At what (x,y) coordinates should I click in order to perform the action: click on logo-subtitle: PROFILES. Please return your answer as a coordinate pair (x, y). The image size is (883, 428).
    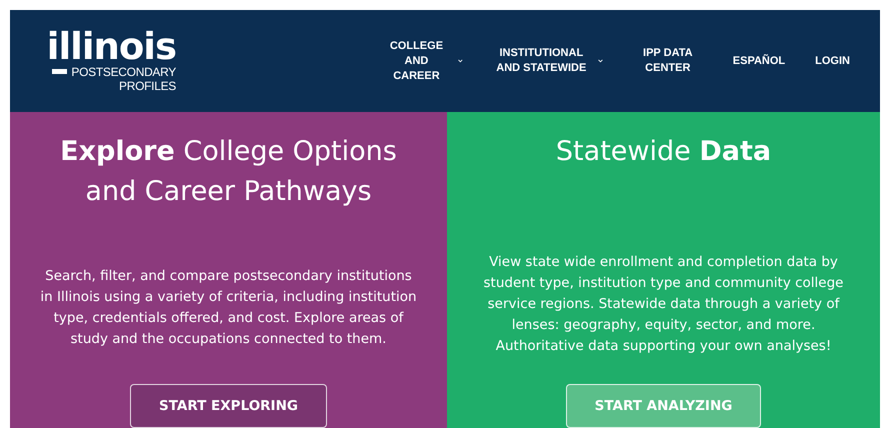
    Looking at the image, I should click on (147, 86).